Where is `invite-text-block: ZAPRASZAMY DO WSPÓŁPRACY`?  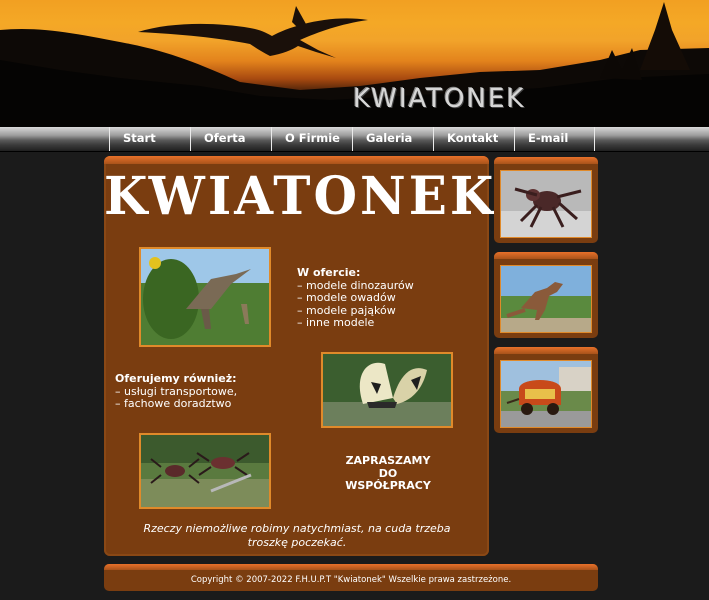 invite-text-block: ZAPRASZAMY DO WSPÓŁPRACY is located at coordinates (388, 473).